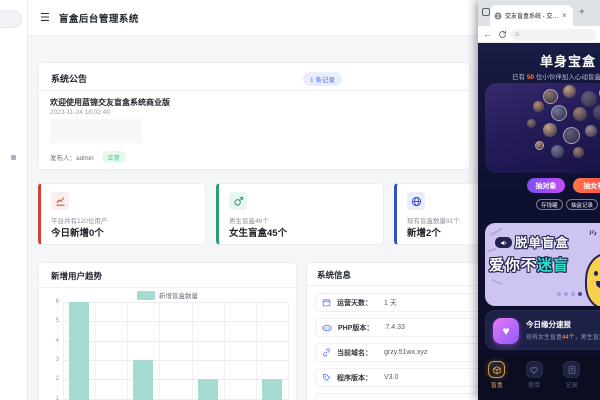  I want to click on stat-card: 男生盲盒46个 女生盲盒45个, so click(300, 214).